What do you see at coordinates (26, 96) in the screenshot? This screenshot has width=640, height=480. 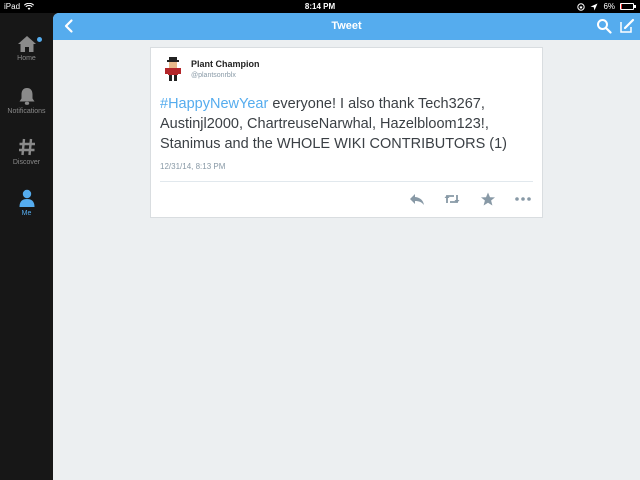 I see `bell-icon` at bounding box center [26, 96].